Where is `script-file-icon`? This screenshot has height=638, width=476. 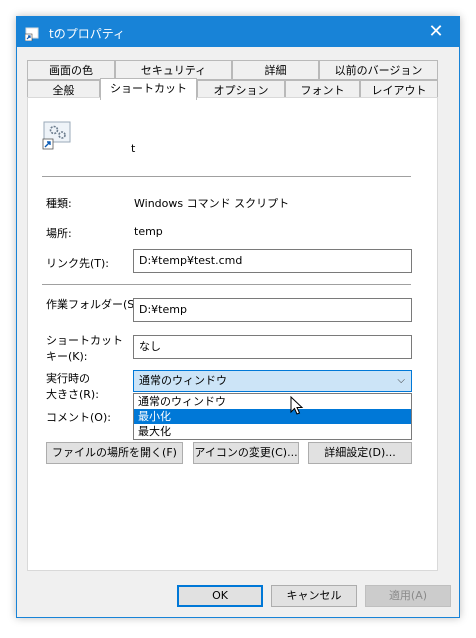 script-file-icon is located at coordinates (56, 135).